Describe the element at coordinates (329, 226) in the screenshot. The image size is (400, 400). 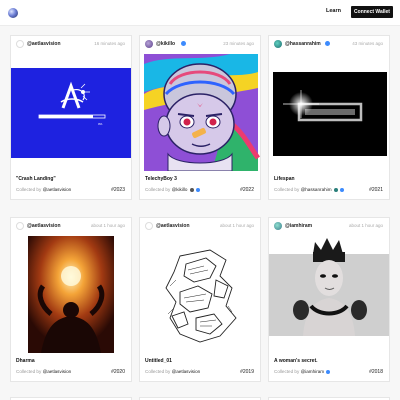
I see `card-header: @iamhiram about 1 hour ago` at that location.